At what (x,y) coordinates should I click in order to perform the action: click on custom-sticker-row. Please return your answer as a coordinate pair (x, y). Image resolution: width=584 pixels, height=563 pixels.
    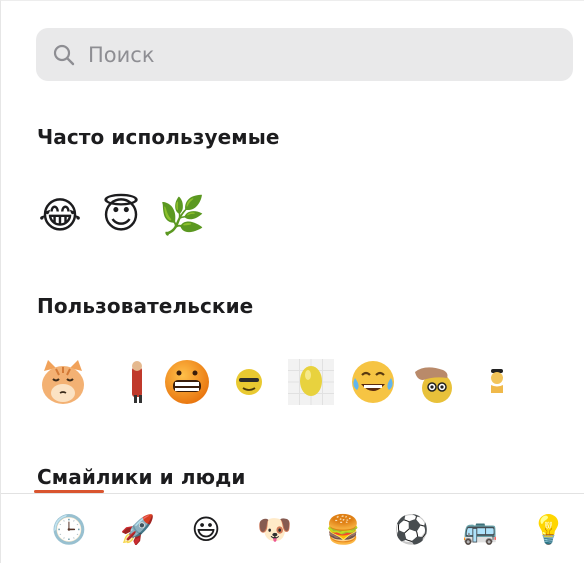
    Looking at the image, I should click on (285, 382).